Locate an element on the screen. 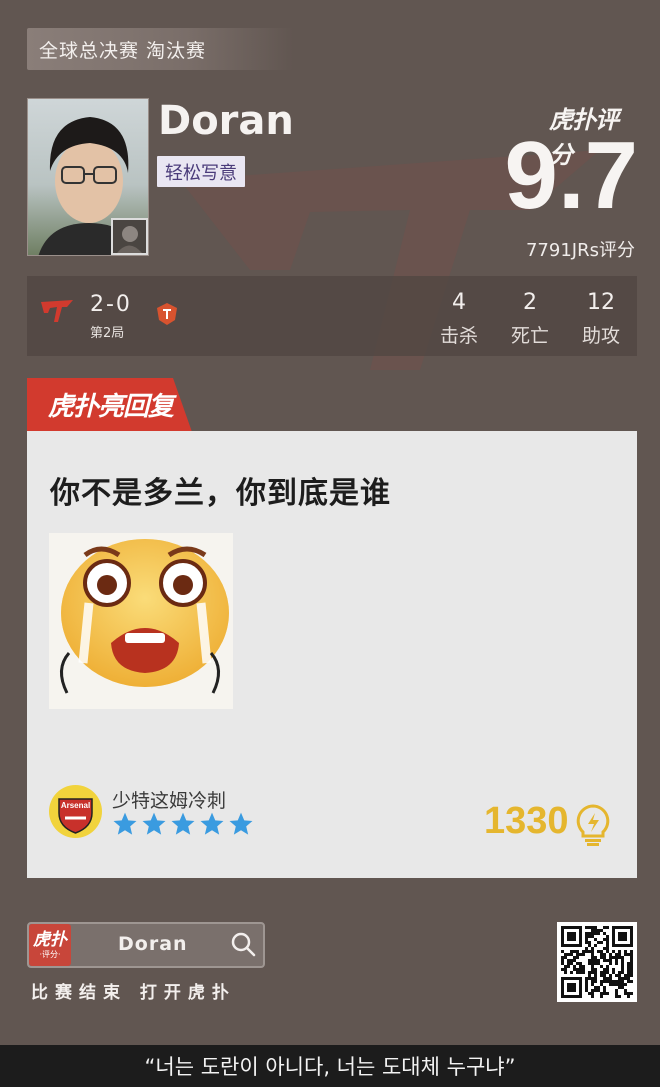 The image size is (660, 1087). svg-text: Arsenal is located at coordinates (75, 805).